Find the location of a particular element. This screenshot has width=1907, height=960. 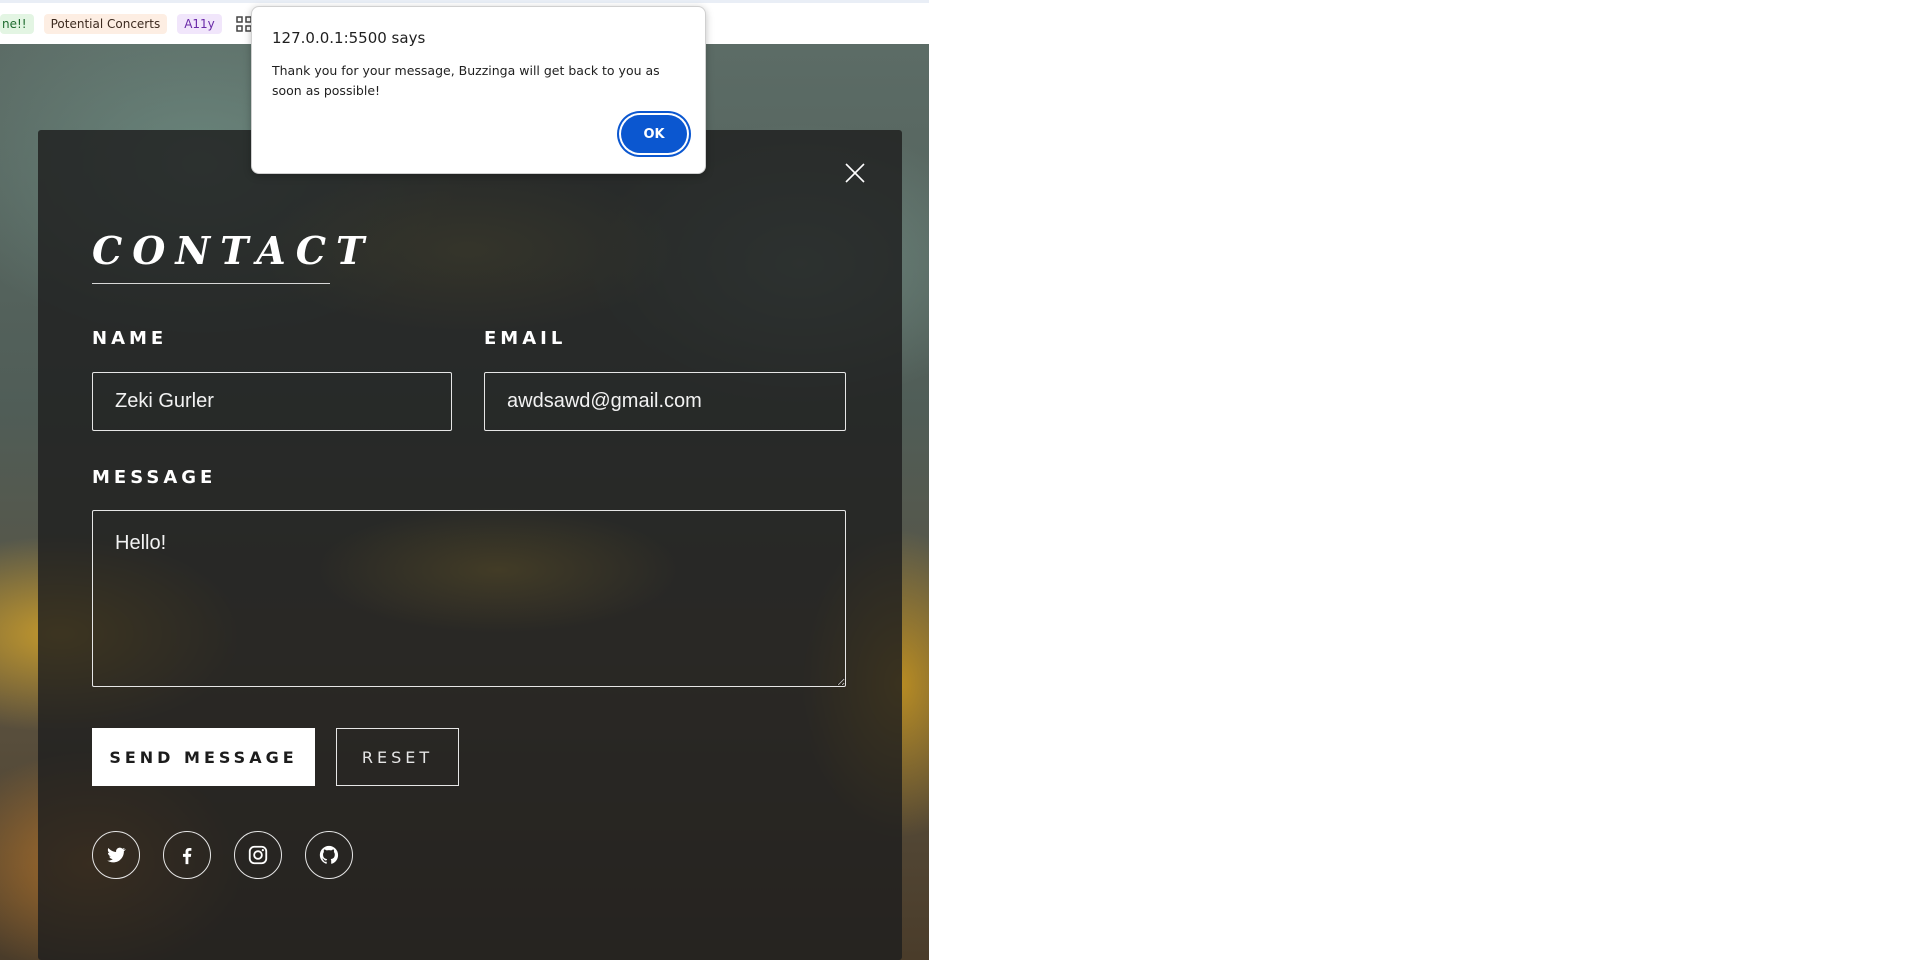

facebook-link is located at coordinates (187, 855).